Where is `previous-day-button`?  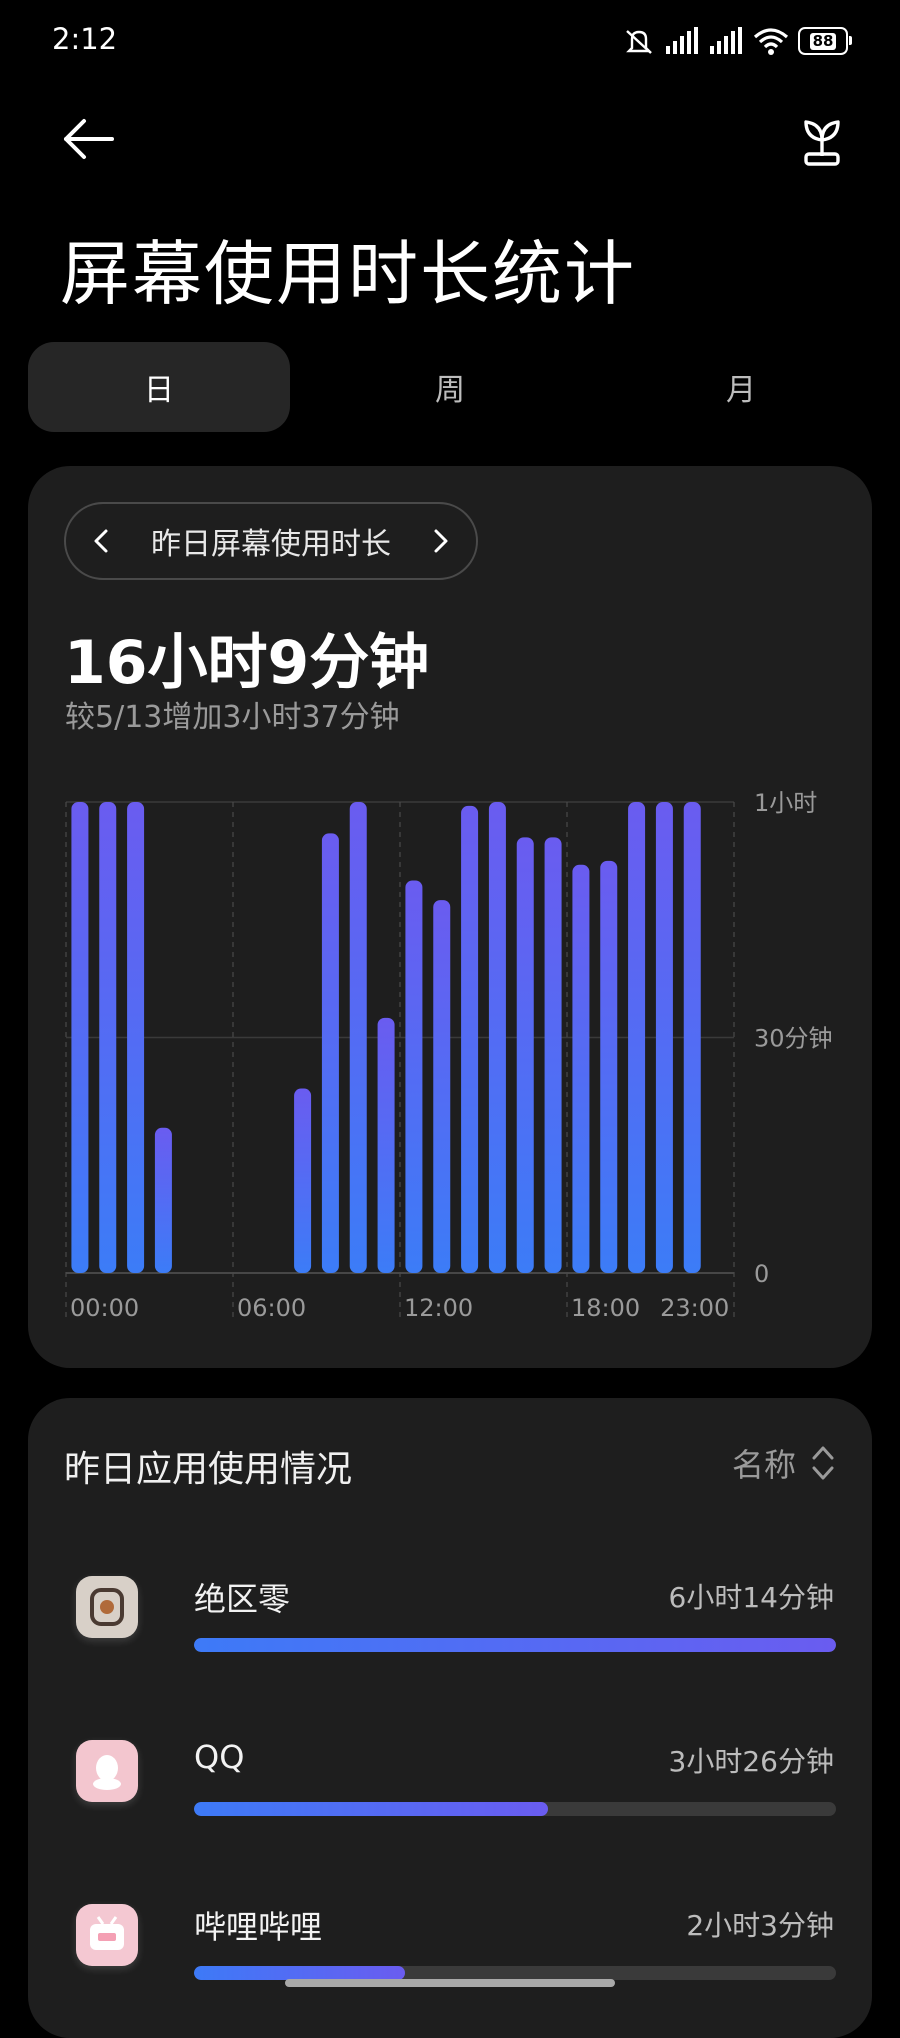
previous-day-button is located at coordinates (101, 541).